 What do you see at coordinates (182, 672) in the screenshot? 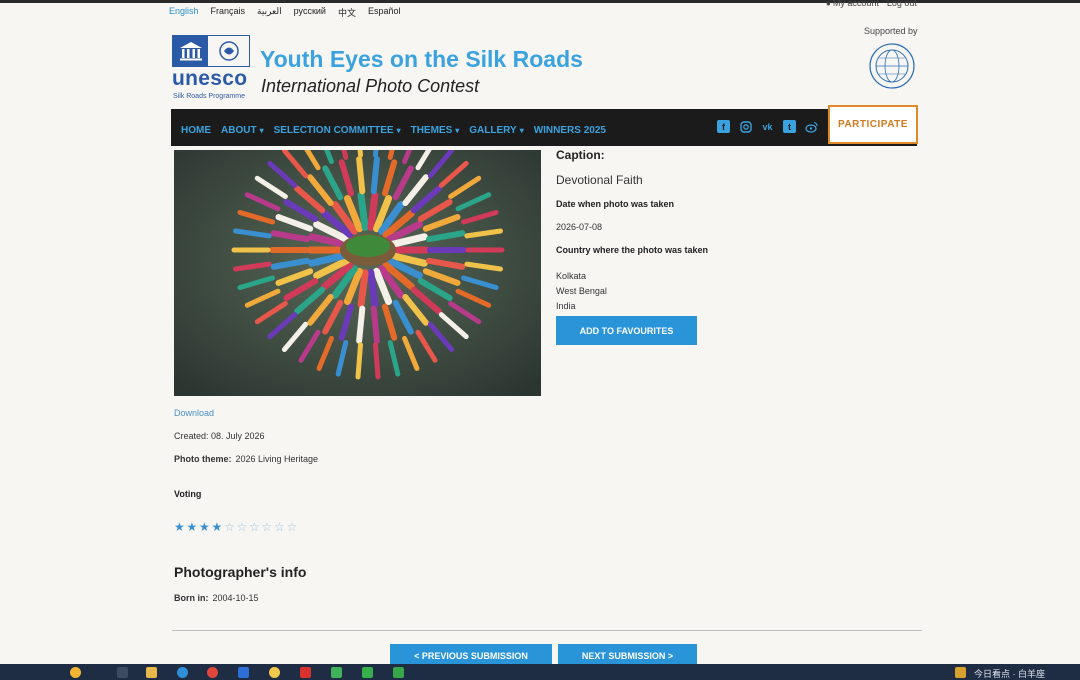
I see `edge-icon` at bounding box center [182, 672].